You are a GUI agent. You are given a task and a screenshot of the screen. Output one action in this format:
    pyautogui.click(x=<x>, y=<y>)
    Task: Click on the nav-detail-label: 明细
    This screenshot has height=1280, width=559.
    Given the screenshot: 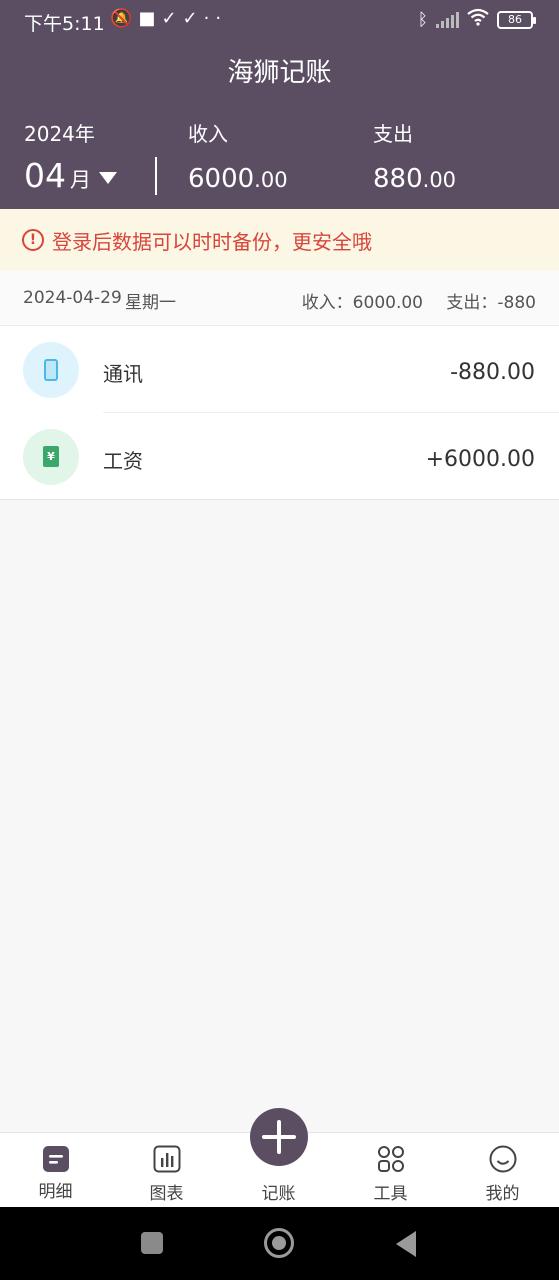 What is the action you would take?
    pyautogui.click(x=55, y=1192)
    